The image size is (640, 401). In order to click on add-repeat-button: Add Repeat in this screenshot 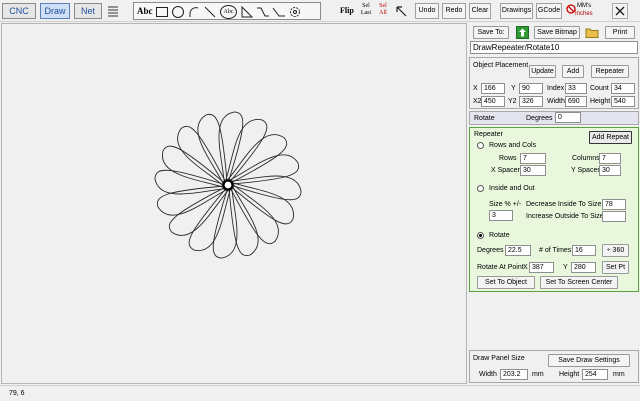, I will do `click(610, 137)`.